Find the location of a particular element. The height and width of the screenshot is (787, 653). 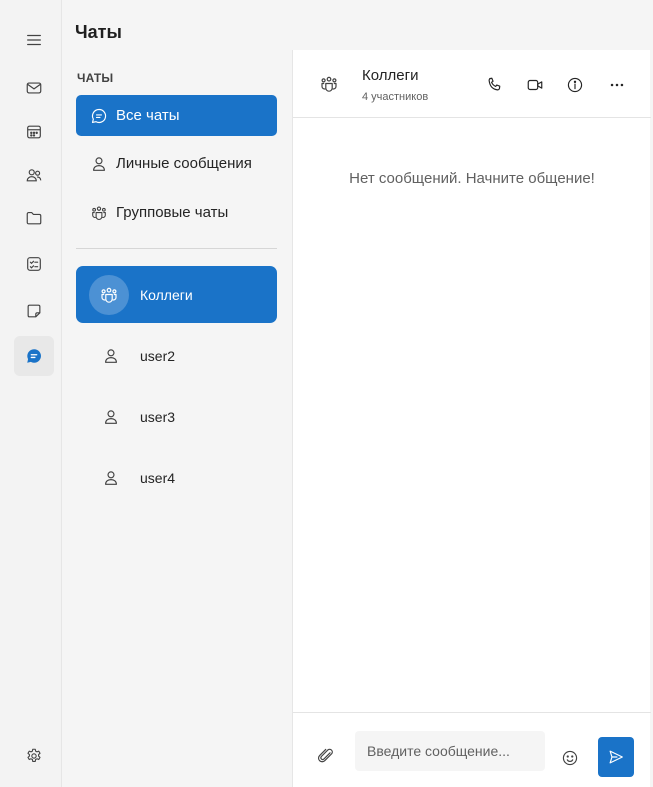

rail-calendar-button is located at coordinates (34, 132).